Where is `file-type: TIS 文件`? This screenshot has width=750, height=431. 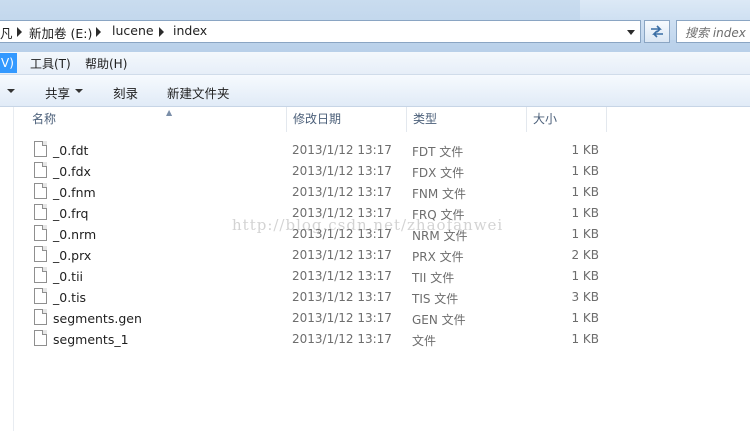 file-type: TIS 文件 is located at coordinates (435, 299).